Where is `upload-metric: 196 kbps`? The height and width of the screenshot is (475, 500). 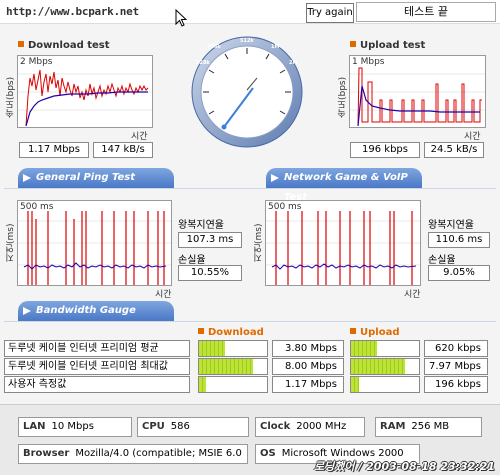 upload-metric: 196 kbps is located at coordinates (456, 384).